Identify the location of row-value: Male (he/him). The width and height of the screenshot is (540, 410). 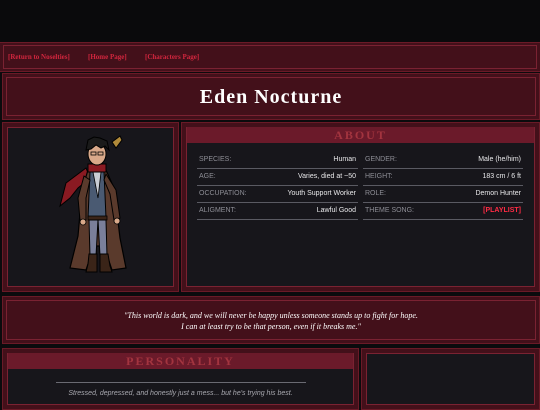
(499, 159).